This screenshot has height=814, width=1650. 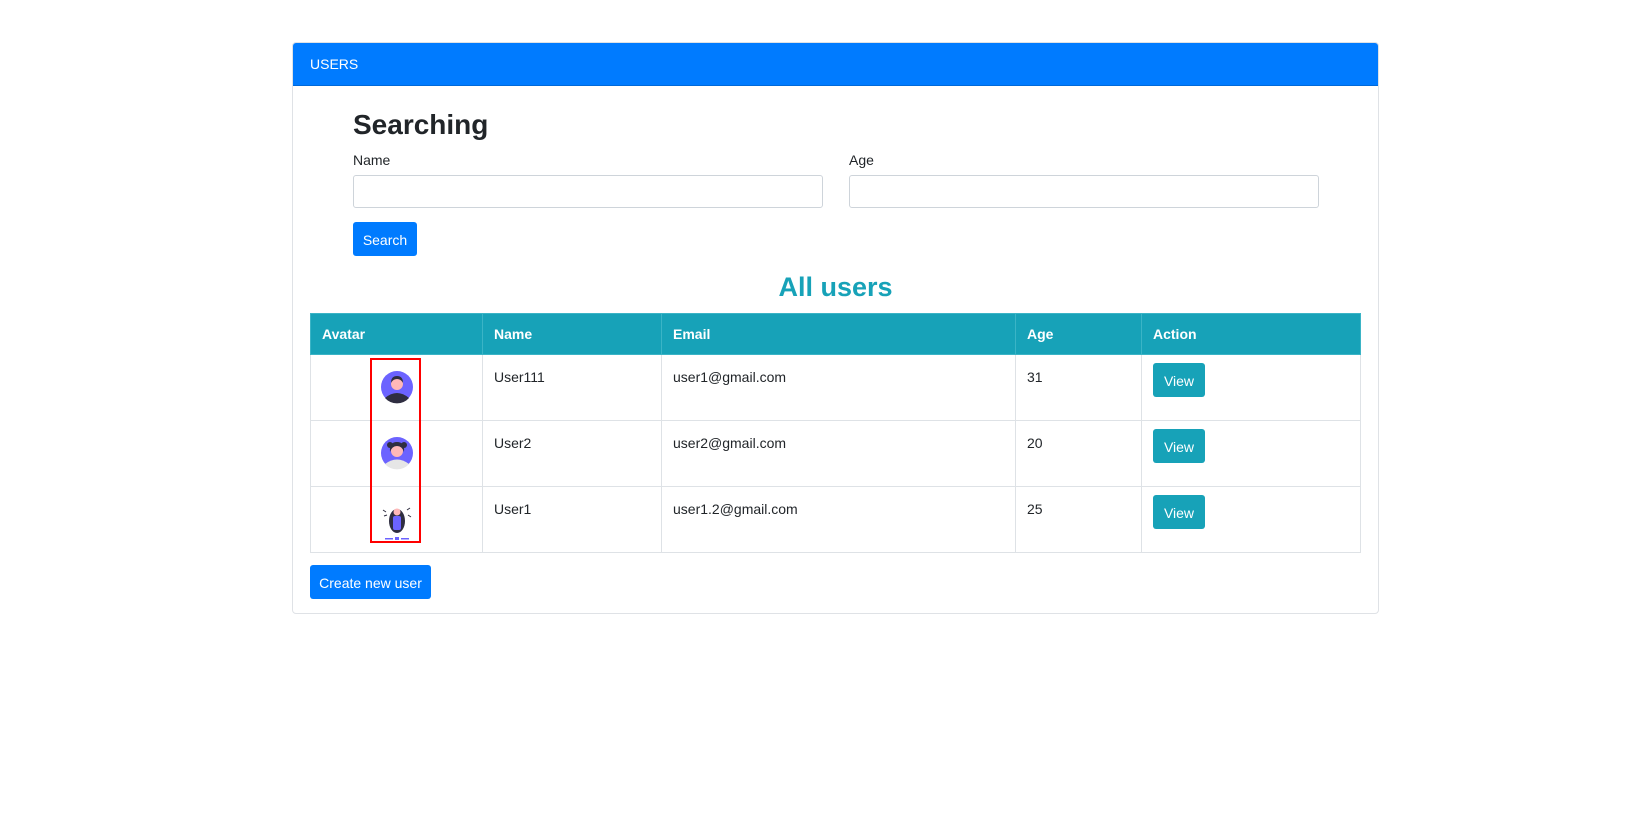 I want to click on user-email-cell: user1.2@gmail.com, so click(x=838, y=519).